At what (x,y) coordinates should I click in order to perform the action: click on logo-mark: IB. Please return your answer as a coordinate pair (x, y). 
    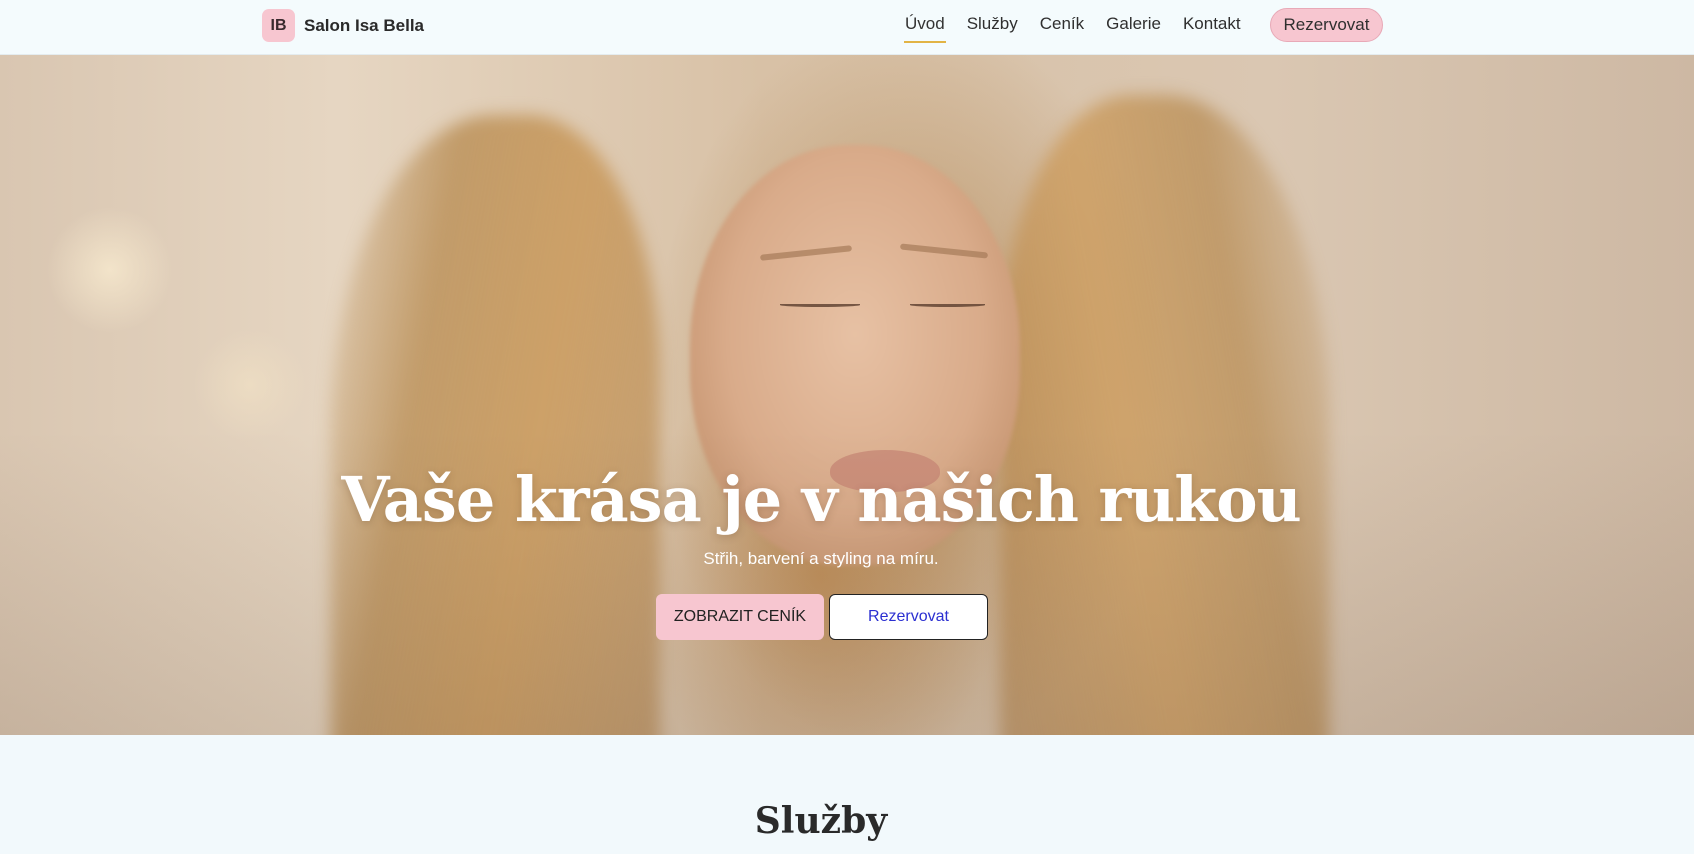
    Looking at the image, I should click on (278, 25).